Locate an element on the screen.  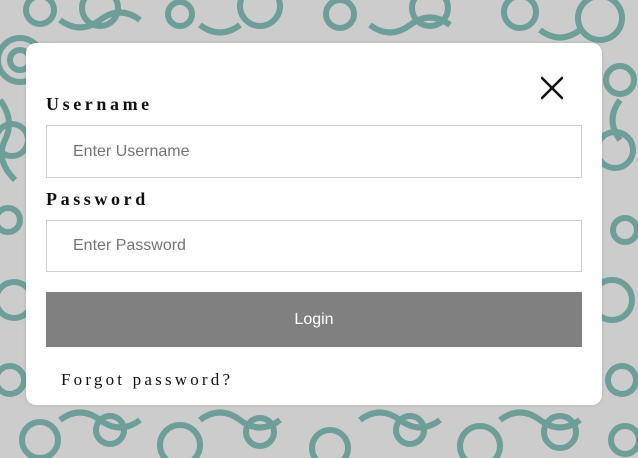
username-label: Username is located at coordinates (99, 104).